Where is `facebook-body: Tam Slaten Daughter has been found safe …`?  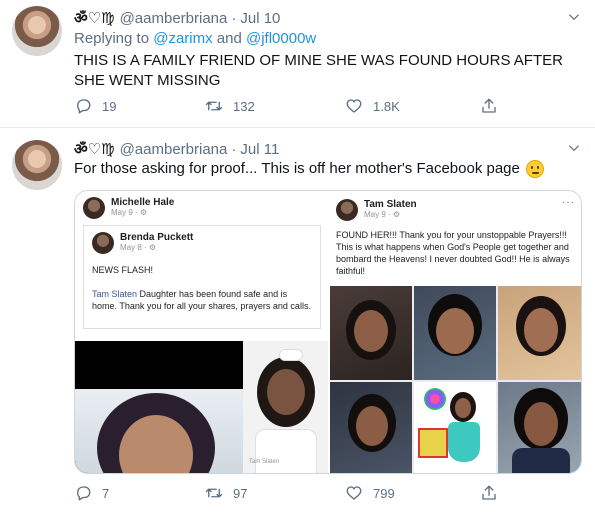 facebook-body: Tam Slaten Daughter has been found safe … is located at coordinates (203, 300).